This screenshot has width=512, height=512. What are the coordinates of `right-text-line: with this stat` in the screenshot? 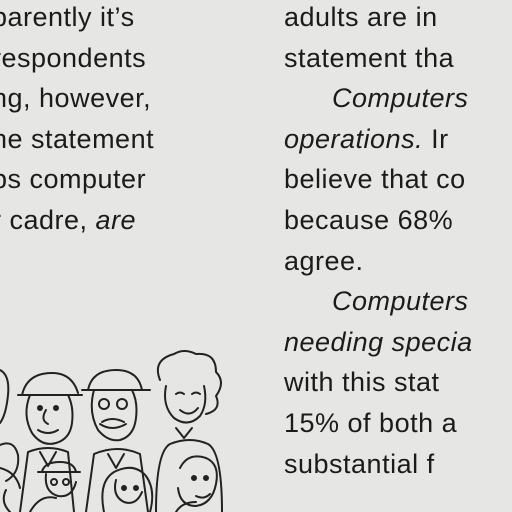 It's located at (362, 382).